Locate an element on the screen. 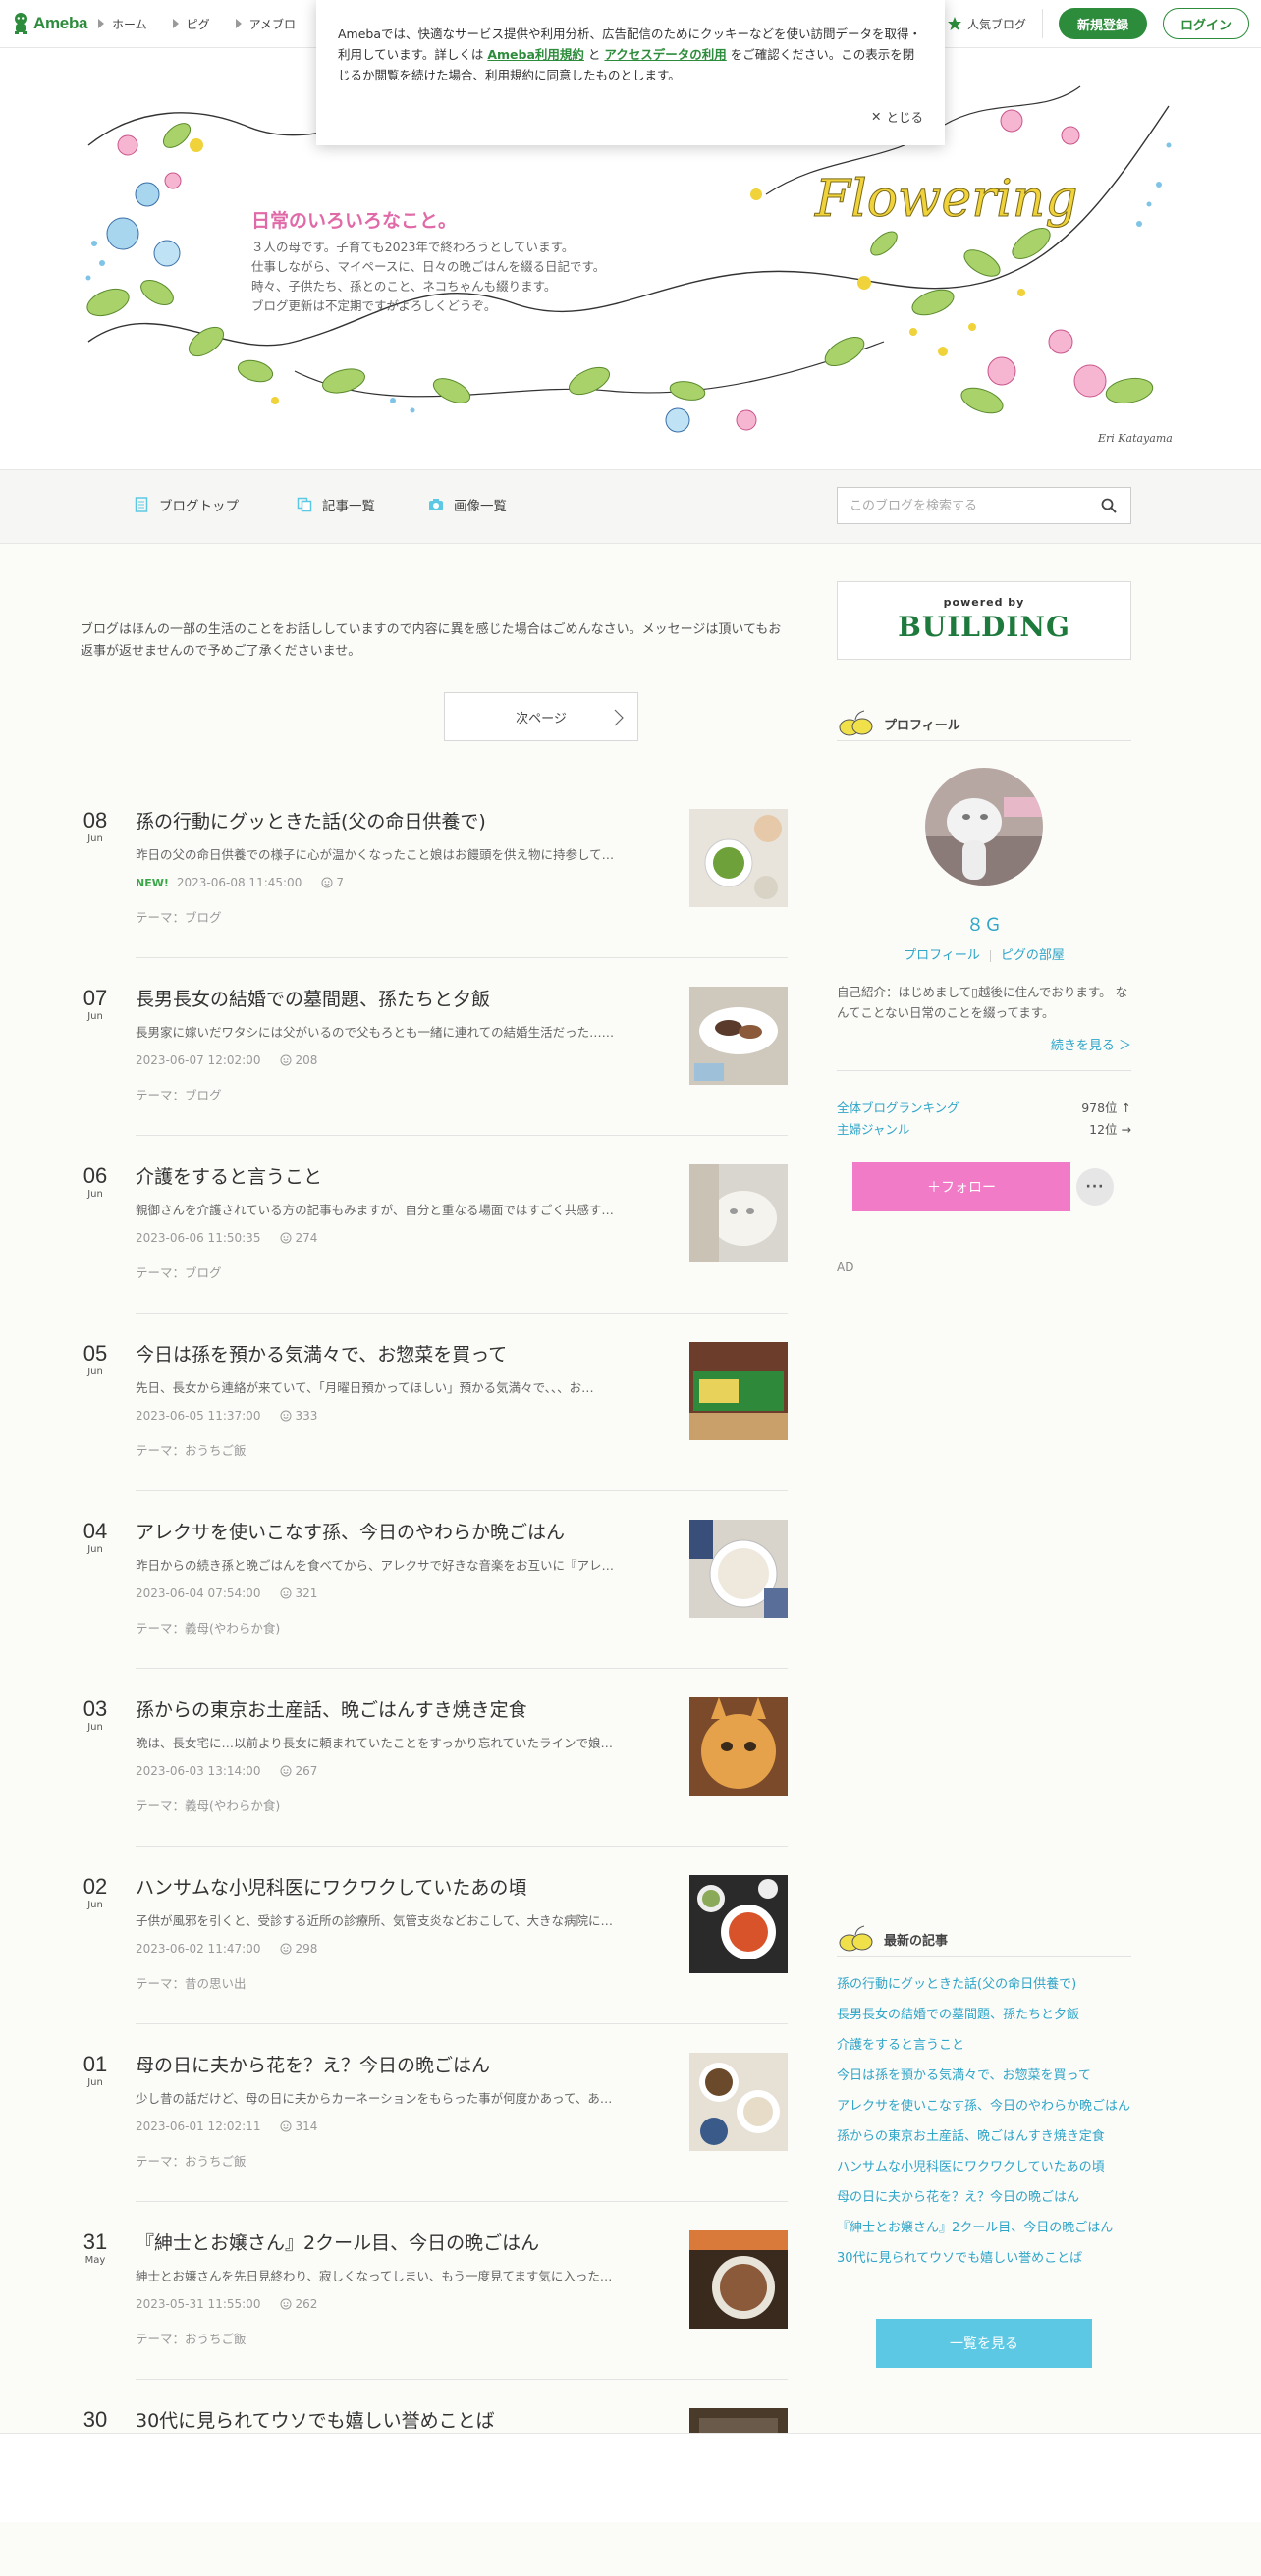  entry-title: 長男長女の結婚での墓間題、孫たちと夕飯 is located at coordinates (401, 998).